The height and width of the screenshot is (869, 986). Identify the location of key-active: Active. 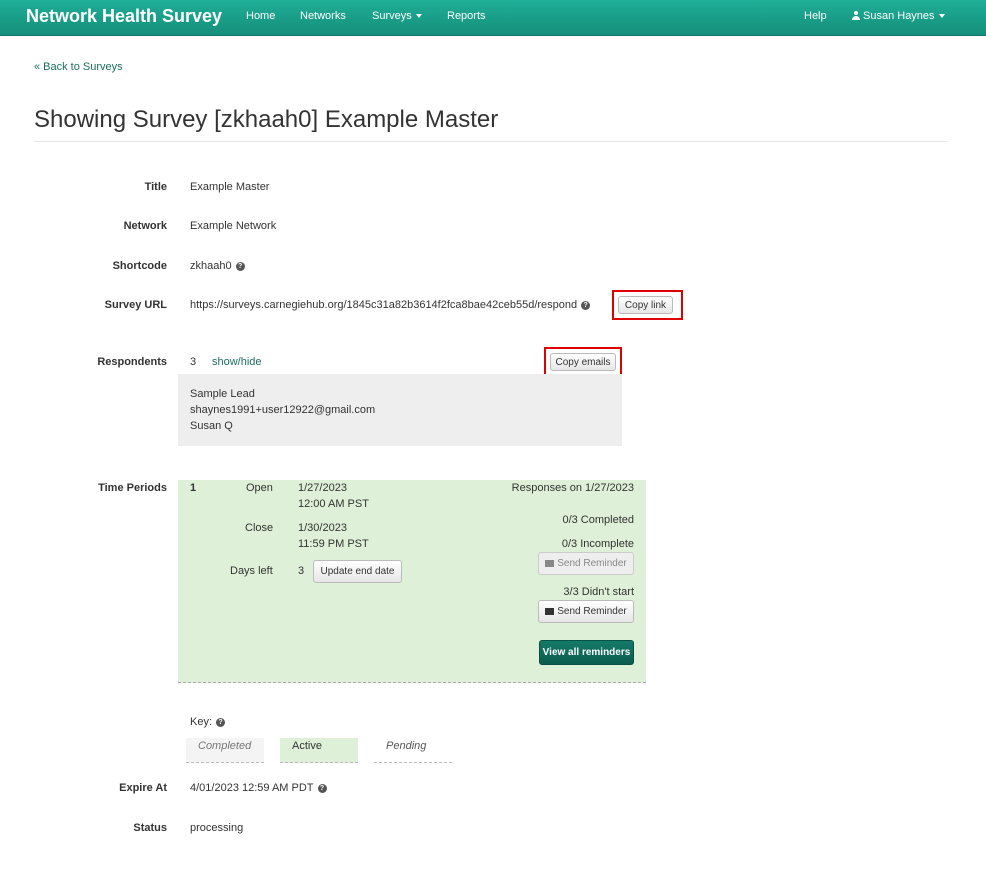
(319, 750).